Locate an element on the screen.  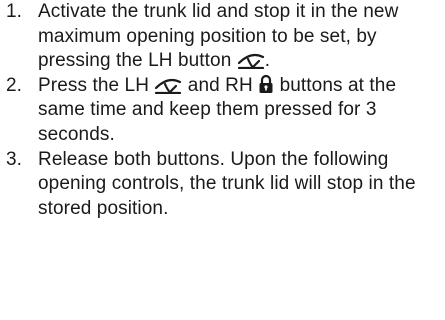
step-number: 3. is located at coordinates (14, 159).